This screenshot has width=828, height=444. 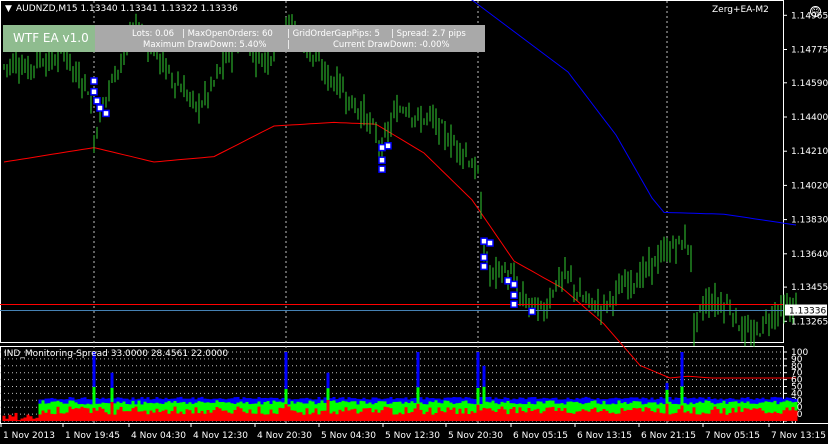 What do you see at coordinates (29, 435) in the screenshot?
I see `time-tick-label-0: 1 Nov 2013` at bounding box center [29, 435].